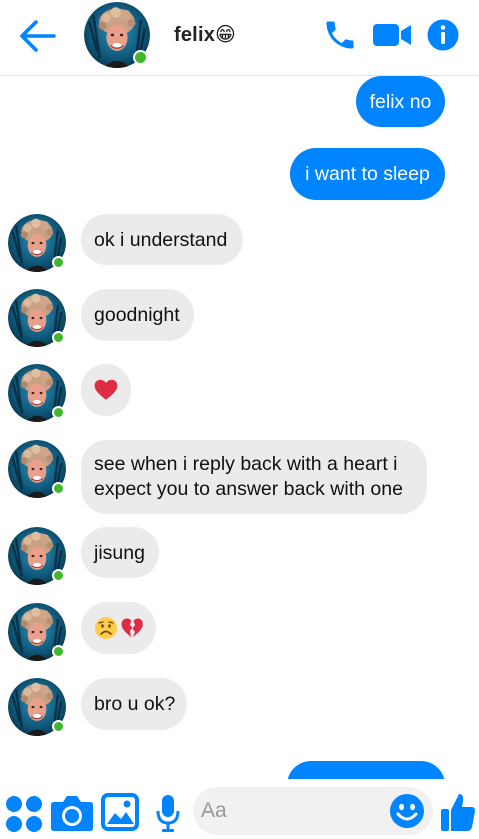  I want to click on gallery-button, so click(120, 814).